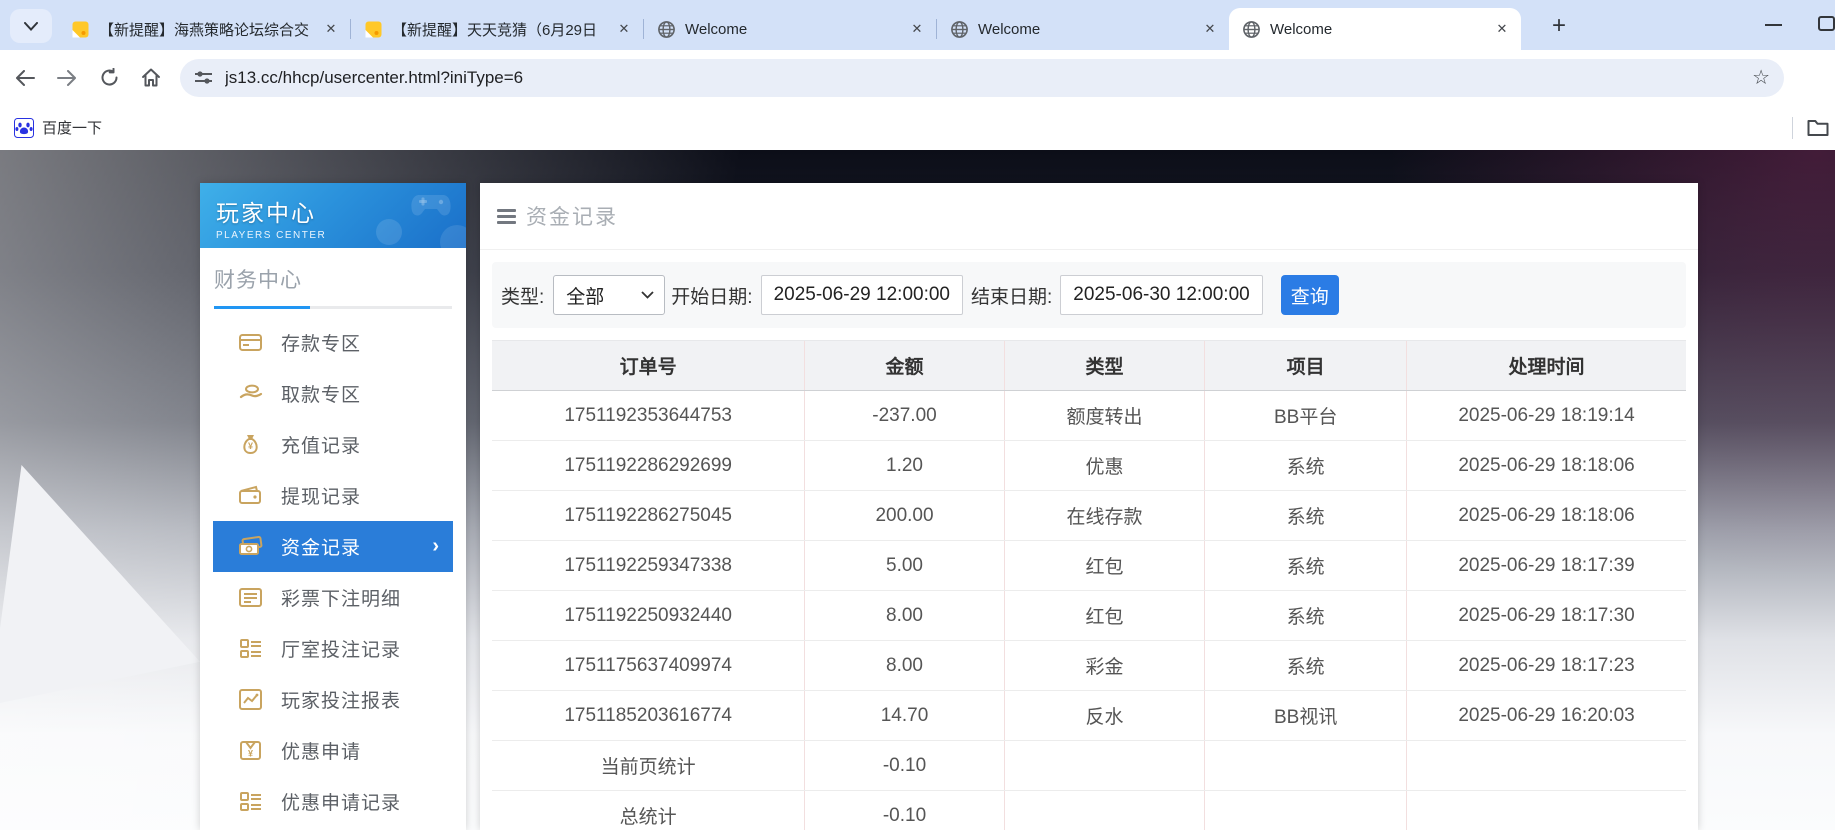 This screenshot has width=1835, height=830. I want to click on sidebar-item-label: 玩家投注报表, so click(341, 701).